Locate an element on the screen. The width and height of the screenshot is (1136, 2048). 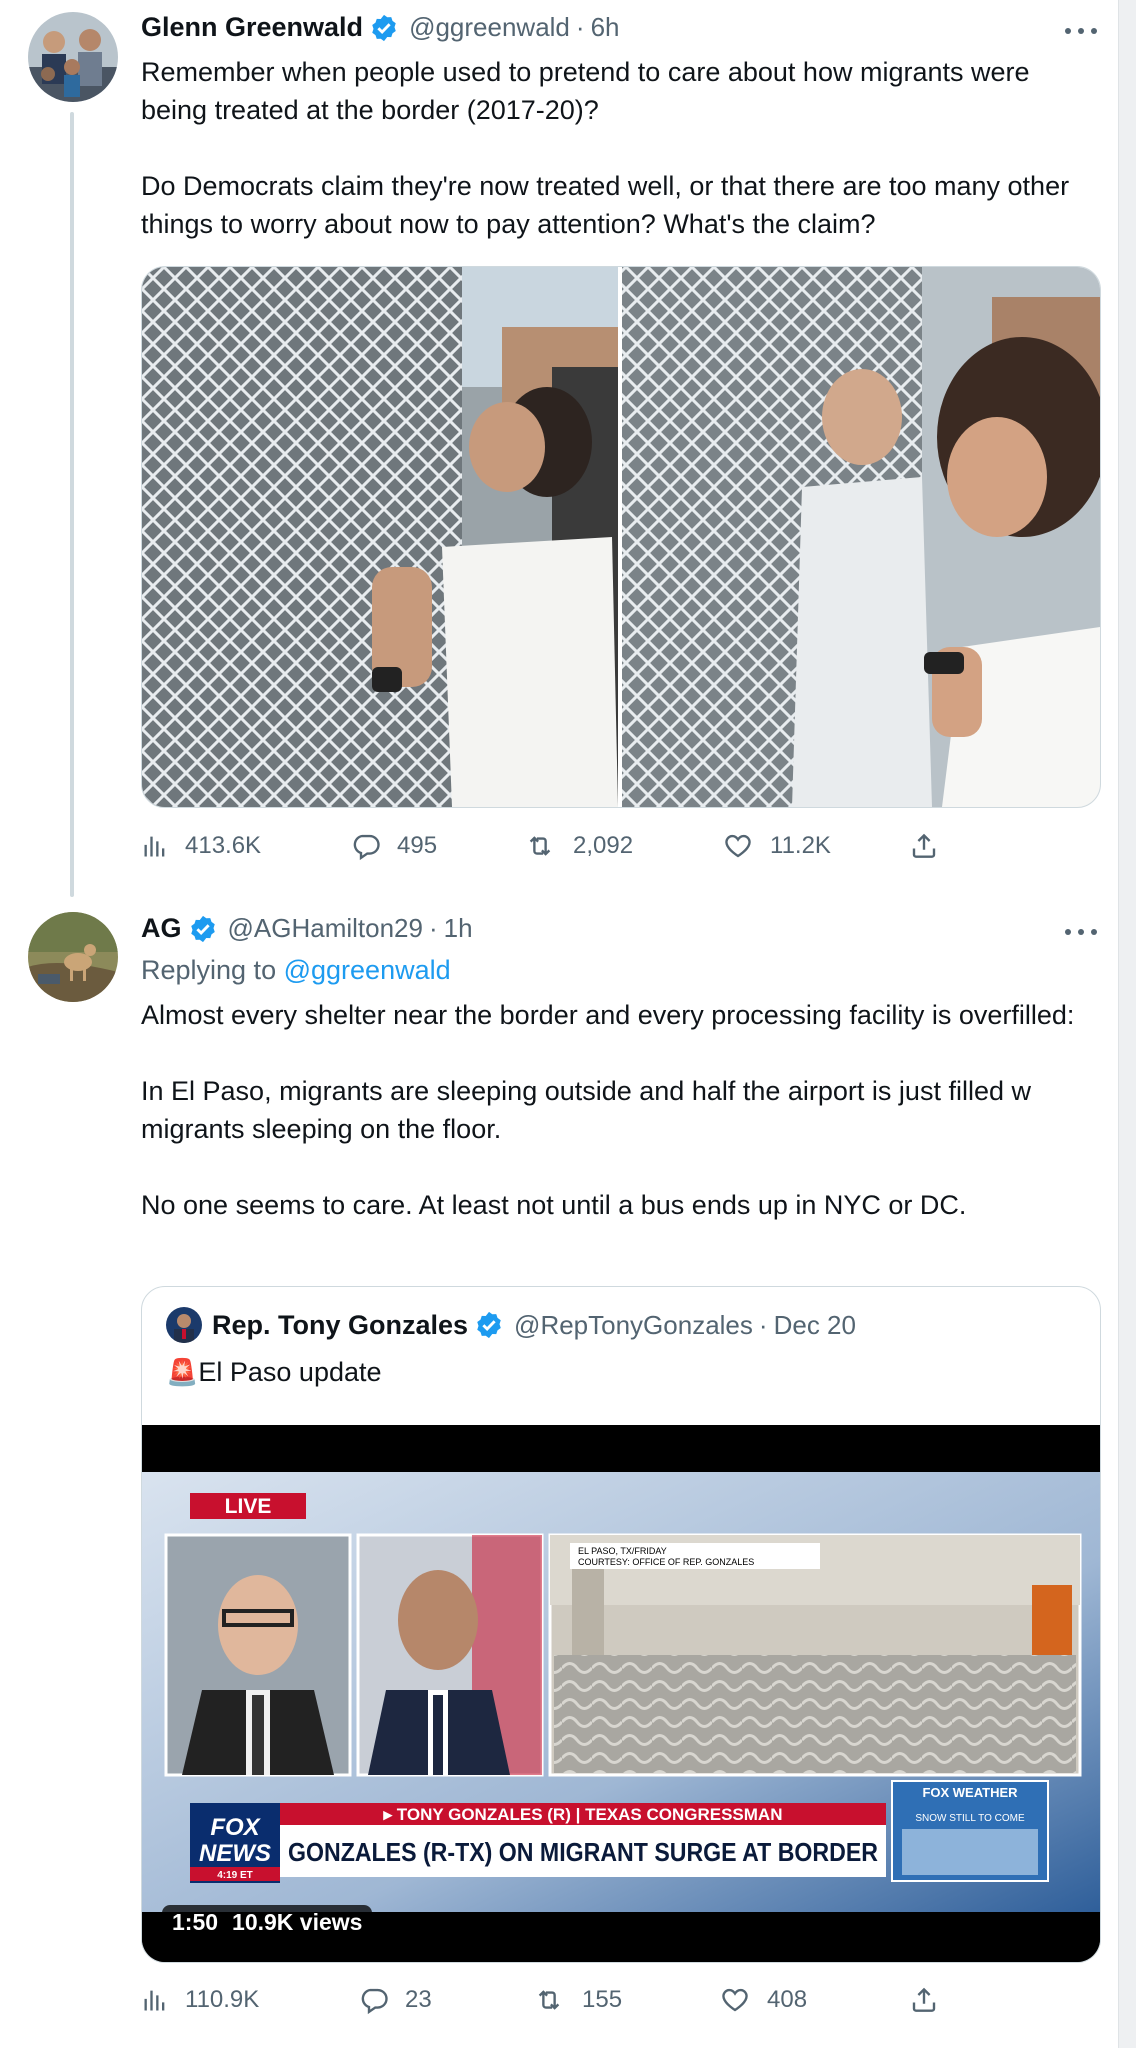
like-button: 11.2K is located at coordinates (776, 846).